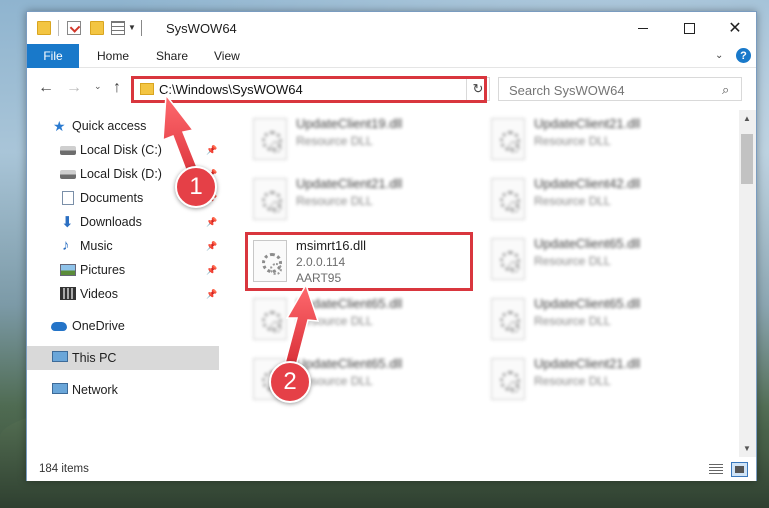 The width and height of the screenshot is (769, 508). I want to click on step-1-badge: 1, so click(196, 187).